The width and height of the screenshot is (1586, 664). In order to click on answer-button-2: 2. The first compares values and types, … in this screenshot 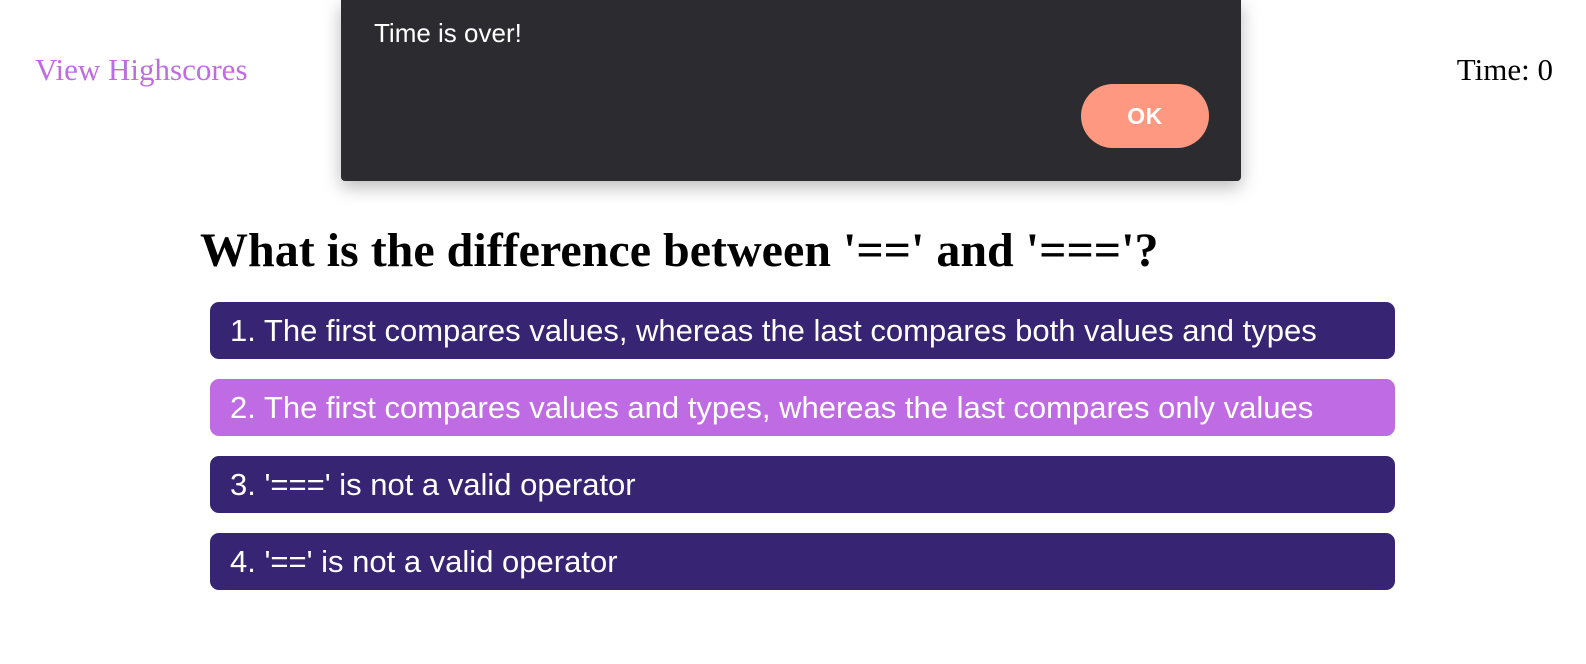, I will do `click(802, 407)`.